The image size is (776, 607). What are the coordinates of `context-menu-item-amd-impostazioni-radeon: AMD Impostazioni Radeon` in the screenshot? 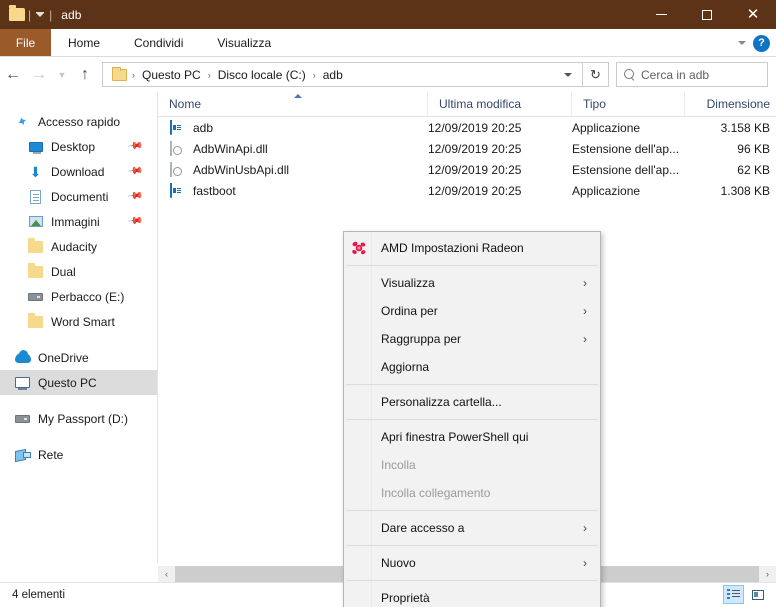 It's located at (472, 248).